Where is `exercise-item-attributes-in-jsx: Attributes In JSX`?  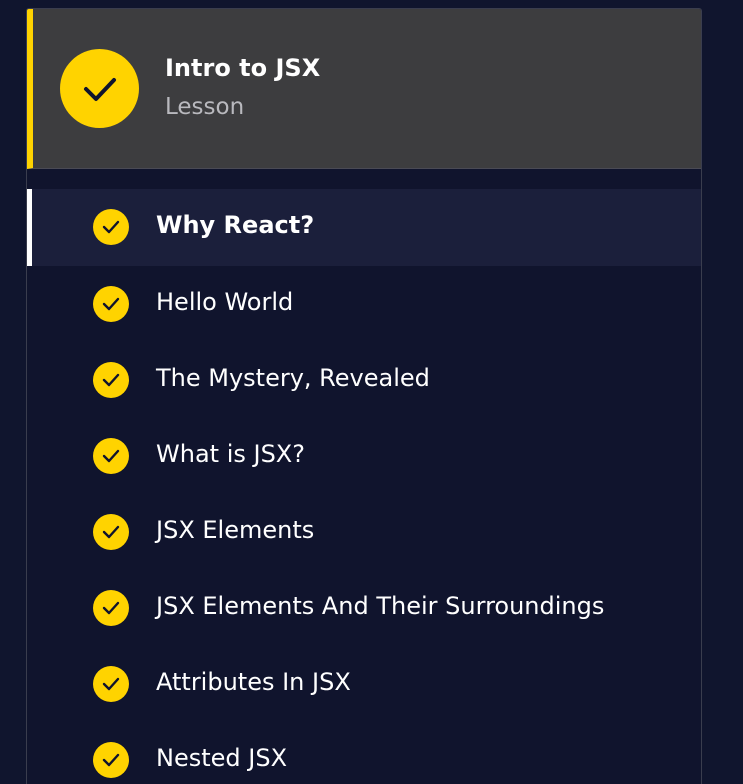 exercise-item-attributes-in-jsx: Attributes In JSX is located at coordinates (364, 684).